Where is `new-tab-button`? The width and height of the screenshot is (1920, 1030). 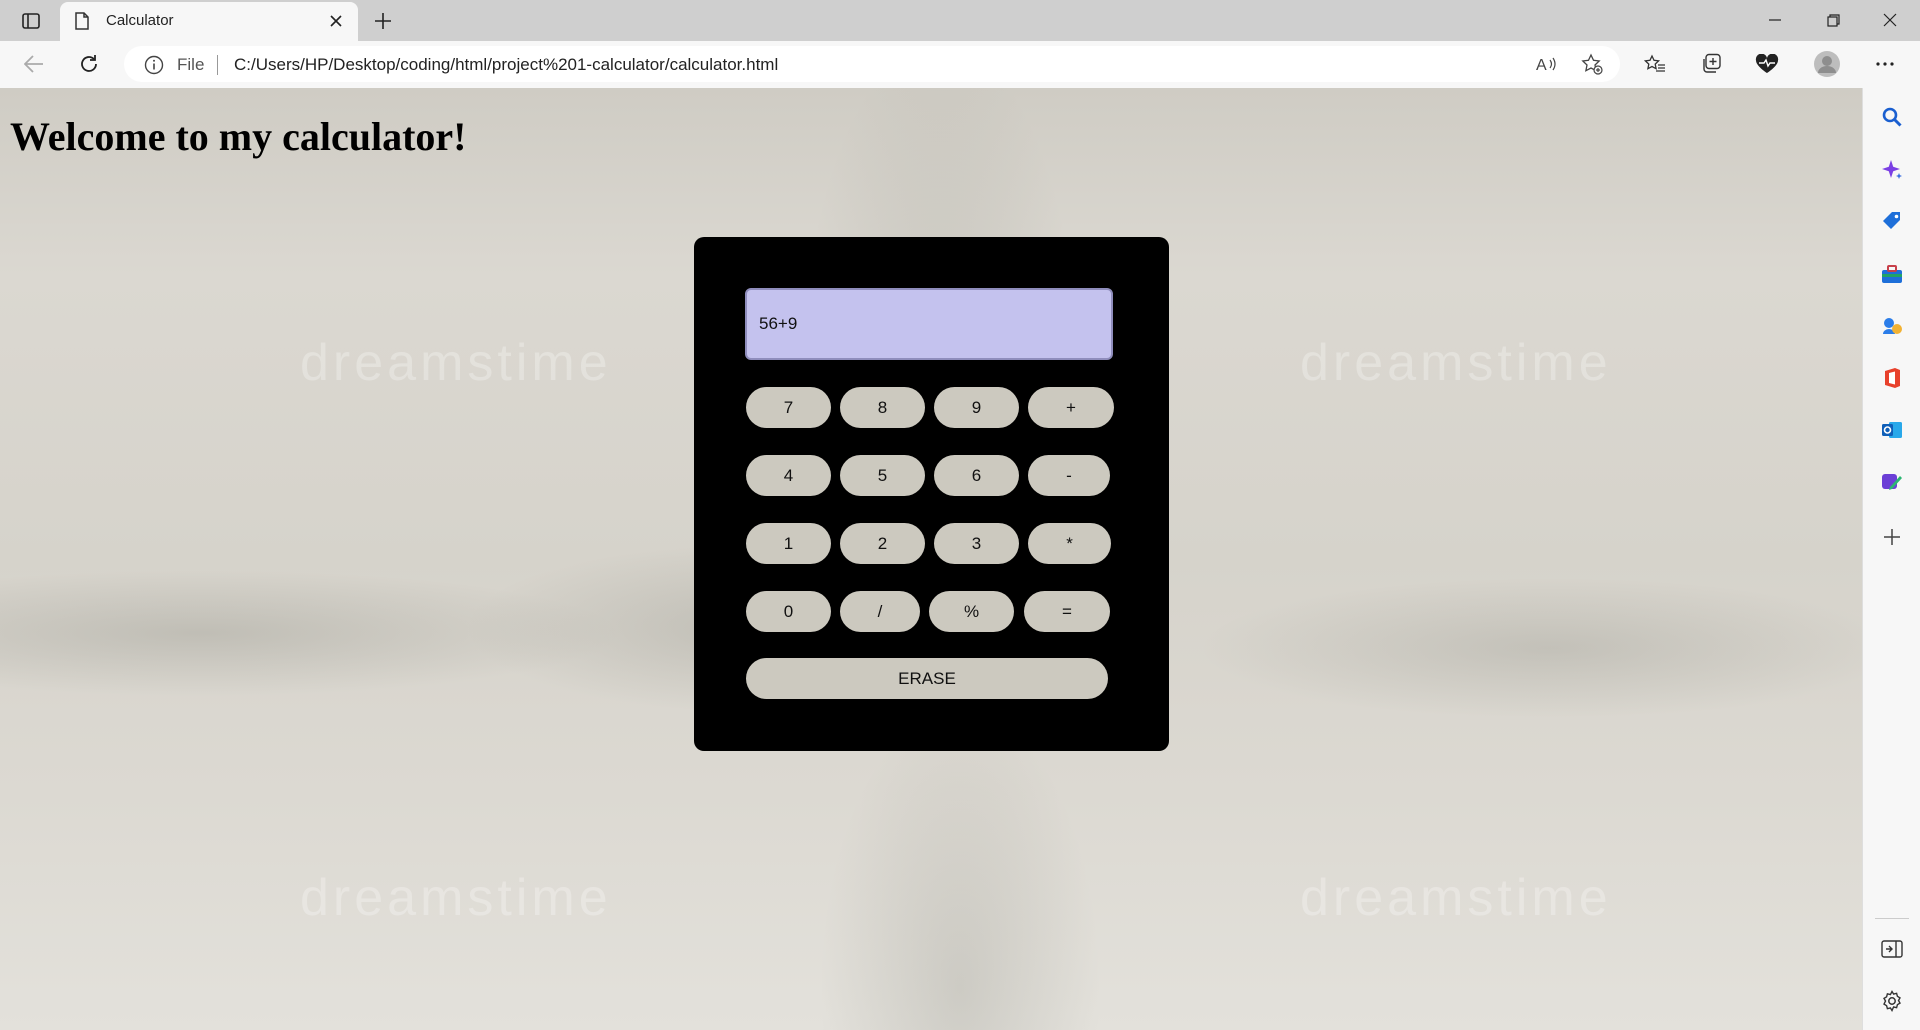
new-tab-button is located at coordinates (383, 21).